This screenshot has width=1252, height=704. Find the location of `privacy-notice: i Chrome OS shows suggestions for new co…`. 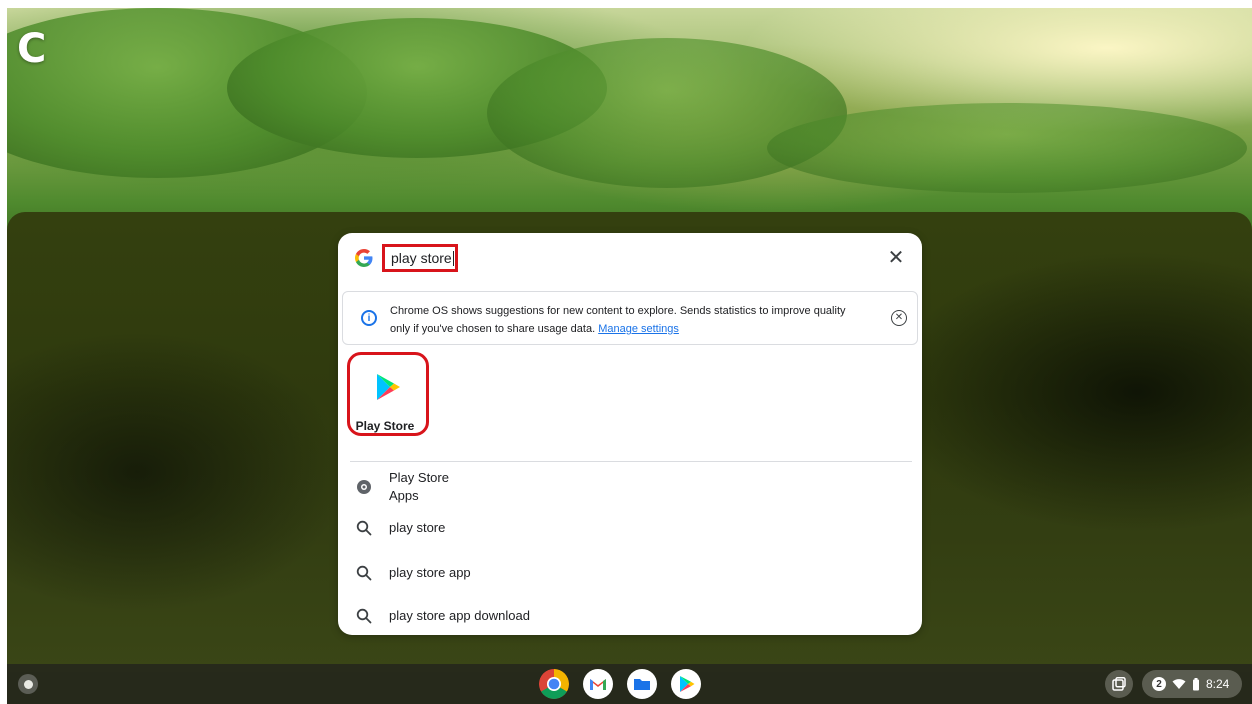

privacy-notice: i Chrome OS shows suggestions for new co… is located at coordinates (630, 318).